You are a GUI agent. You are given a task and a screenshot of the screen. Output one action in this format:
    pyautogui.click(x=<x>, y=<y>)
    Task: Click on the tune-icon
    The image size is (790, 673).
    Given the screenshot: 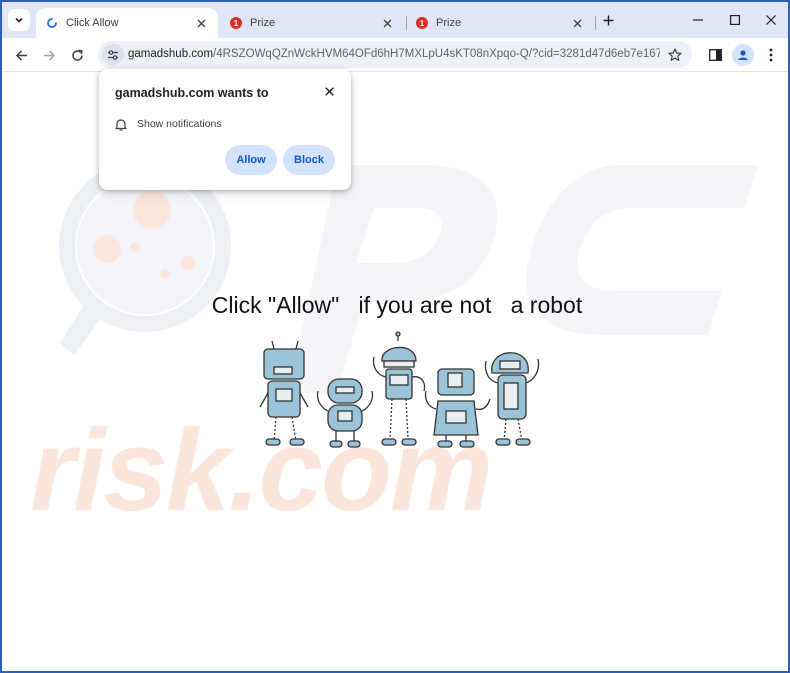 What is the action you would take?
    pyautogui.click(x=113, y=54)
    